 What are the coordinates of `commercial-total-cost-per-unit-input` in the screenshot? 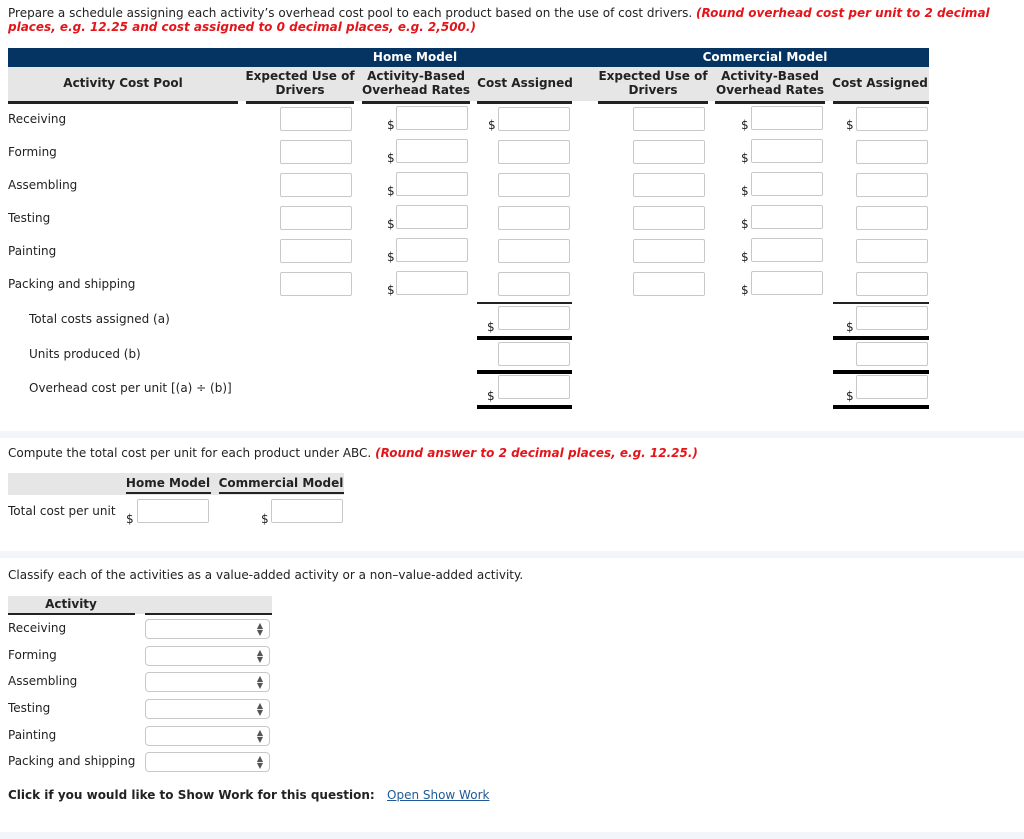 It's located at (307, 511).